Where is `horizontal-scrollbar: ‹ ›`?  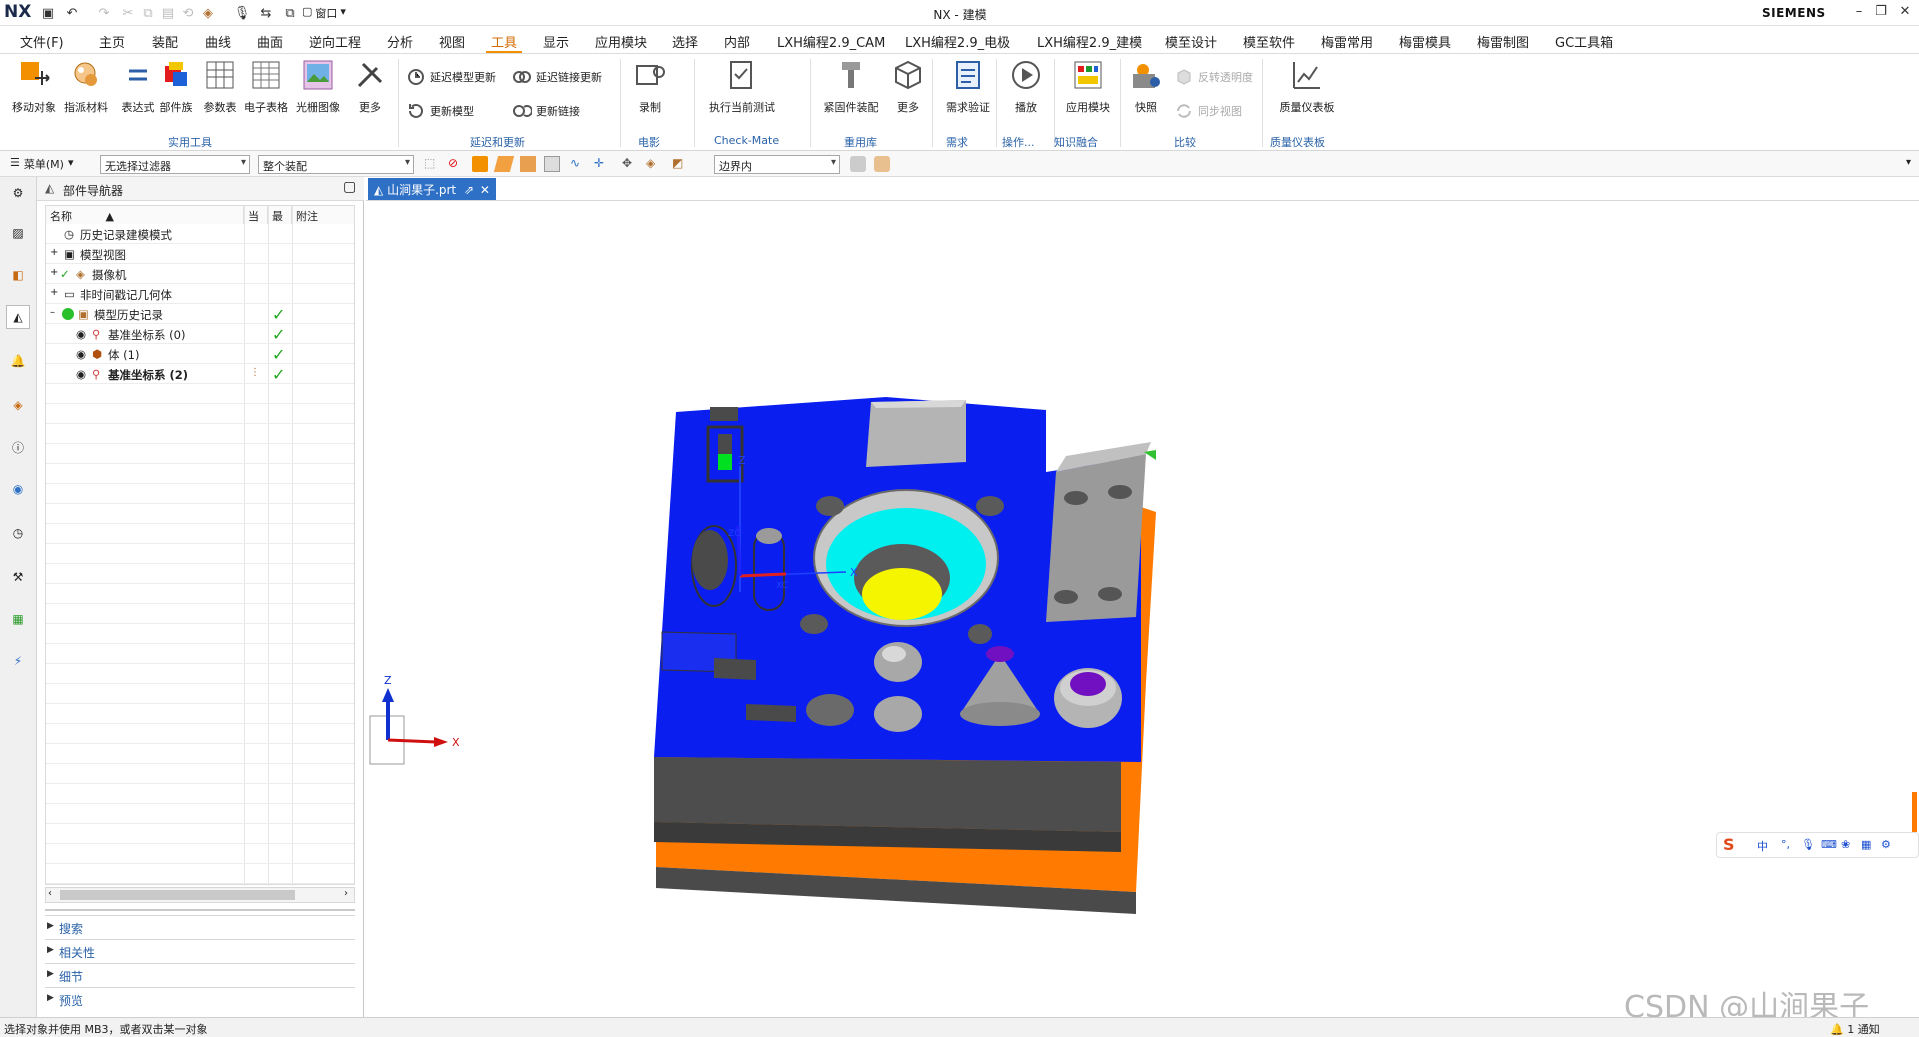
horizontal-scrollbar: ‹ › is located at coordinates (200, 895).